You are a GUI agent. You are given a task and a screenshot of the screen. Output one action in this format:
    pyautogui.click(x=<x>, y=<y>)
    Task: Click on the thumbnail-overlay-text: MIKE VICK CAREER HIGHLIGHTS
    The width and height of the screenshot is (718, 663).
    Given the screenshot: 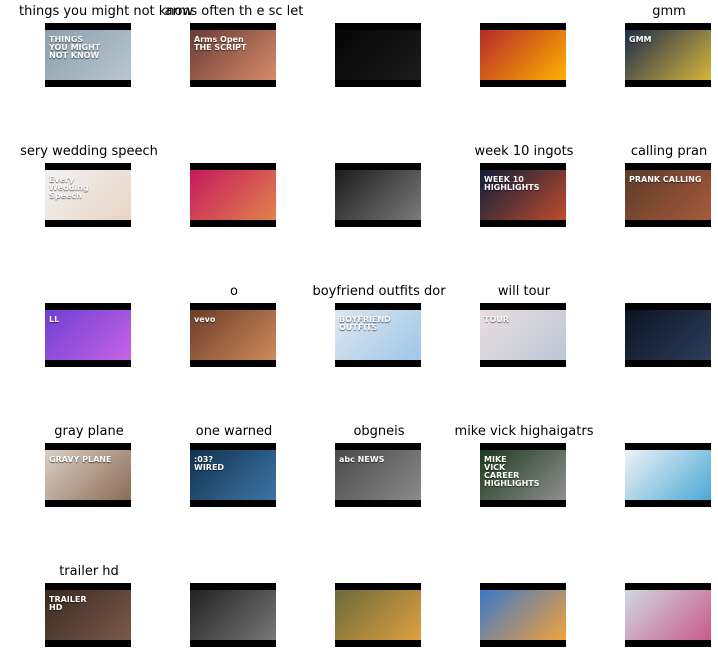 What is the action you would take?
    pyautogui.click(x=512, y=471)
    